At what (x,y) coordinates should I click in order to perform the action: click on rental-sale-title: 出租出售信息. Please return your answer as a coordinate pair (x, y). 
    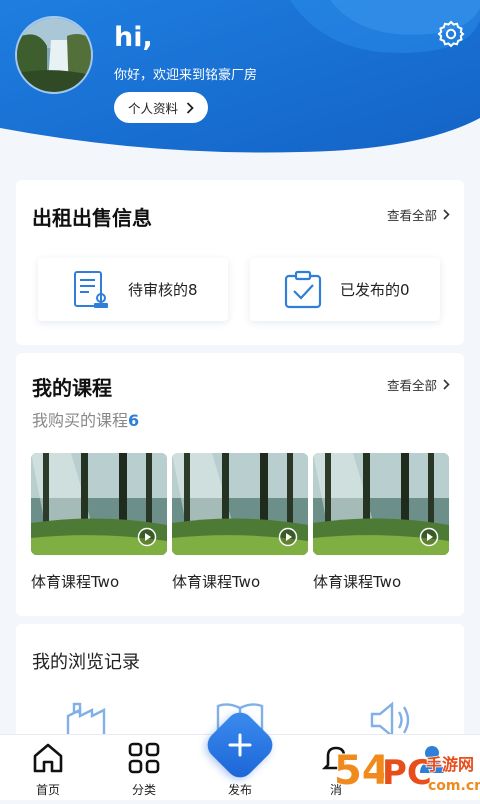
    Looking at the image, I should click on (92, 218).